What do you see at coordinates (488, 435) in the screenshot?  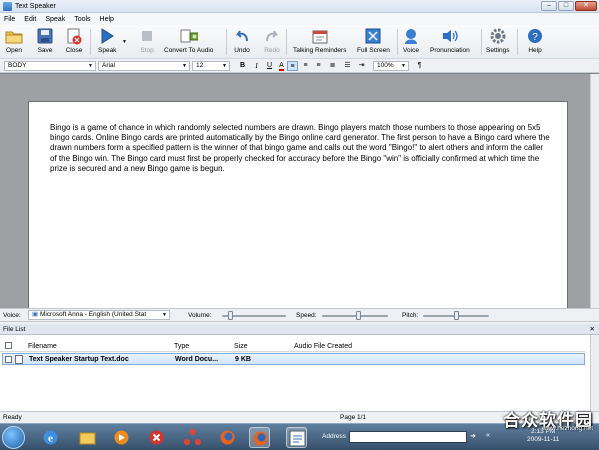 I see `tray-expand-icon: «` at bounding box center [488, 435].